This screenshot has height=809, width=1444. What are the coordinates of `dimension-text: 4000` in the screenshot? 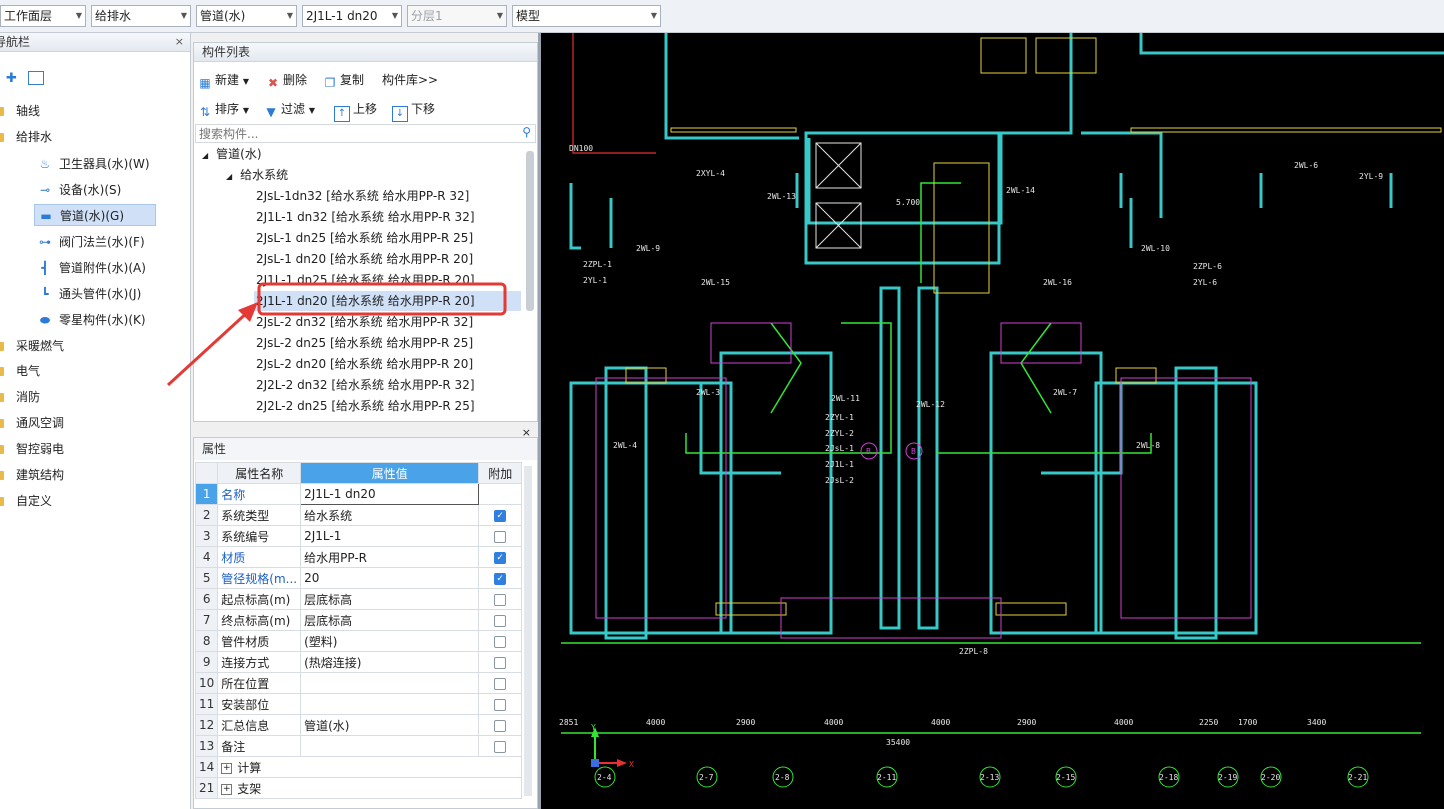 It's located at (1123, 722).